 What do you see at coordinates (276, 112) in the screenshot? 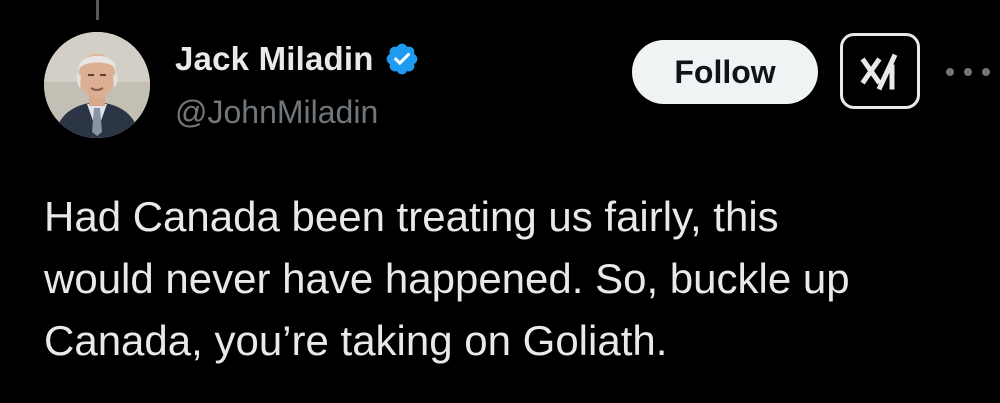
I see `author-handle: @JohnMiladin` at bounding box center [276, 112].